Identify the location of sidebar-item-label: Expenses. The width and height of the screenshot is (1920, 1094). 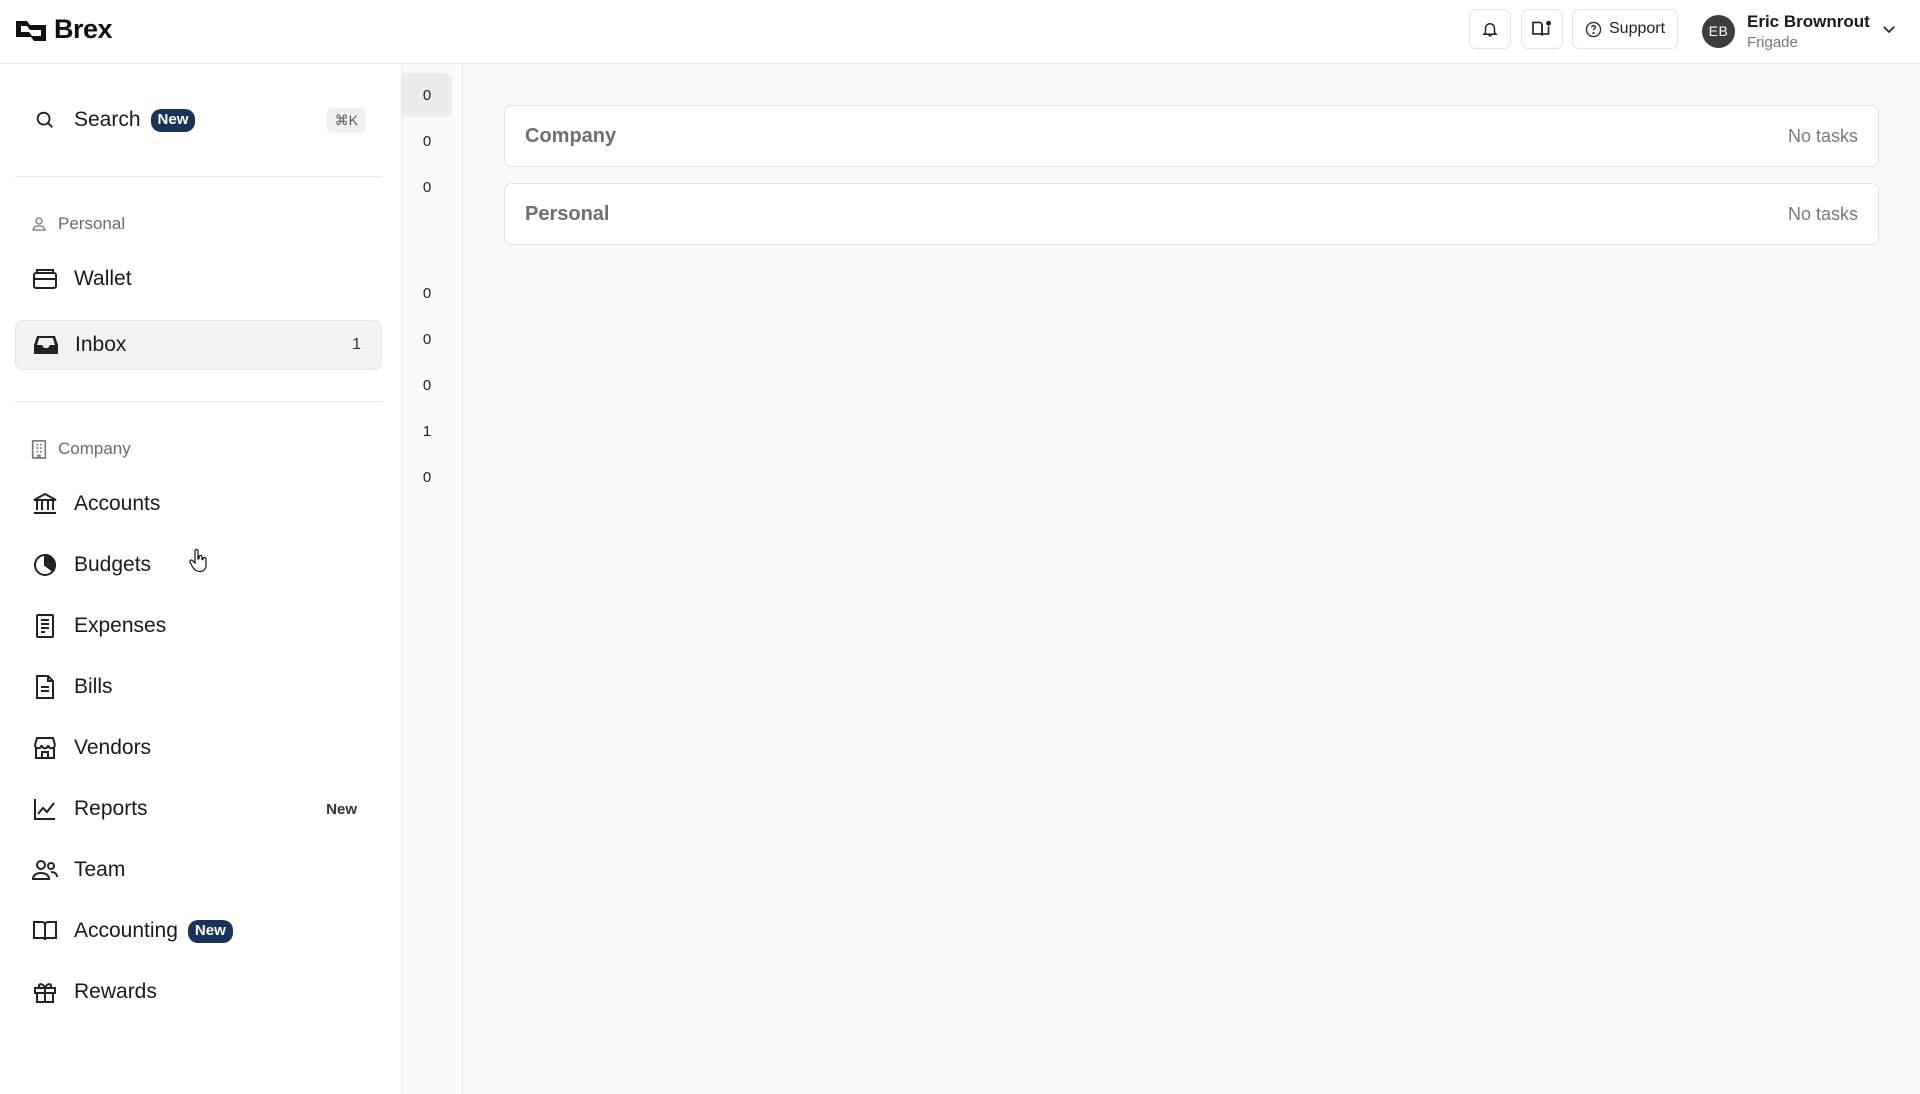
(120, 625).